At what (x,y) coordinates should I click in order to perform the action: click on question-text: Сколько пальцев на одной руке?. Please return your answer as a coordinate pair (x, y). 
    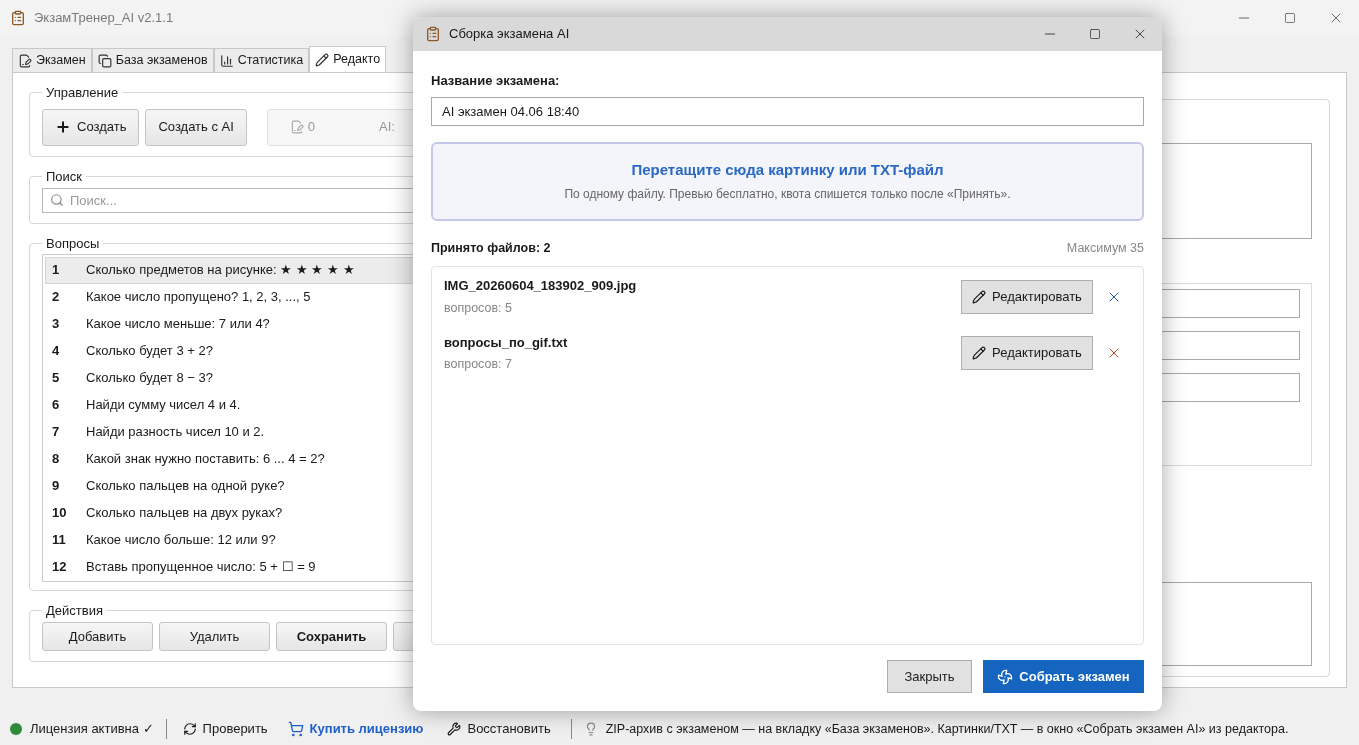
    Looking at the image, I should click on (185, 486).